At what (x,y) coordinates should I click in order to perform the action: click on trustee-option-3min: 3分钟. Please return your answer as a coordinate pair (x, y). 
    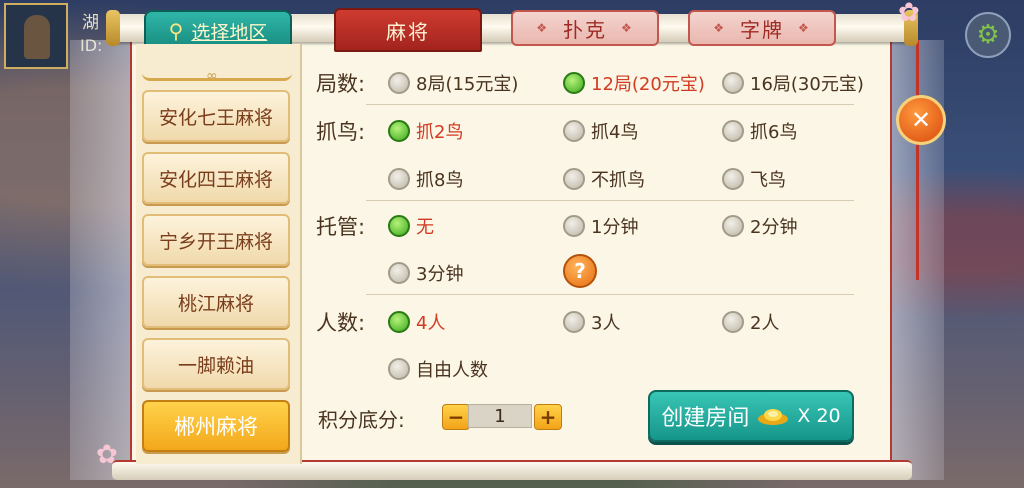
    Looking at the image, I should click on (425, 273).